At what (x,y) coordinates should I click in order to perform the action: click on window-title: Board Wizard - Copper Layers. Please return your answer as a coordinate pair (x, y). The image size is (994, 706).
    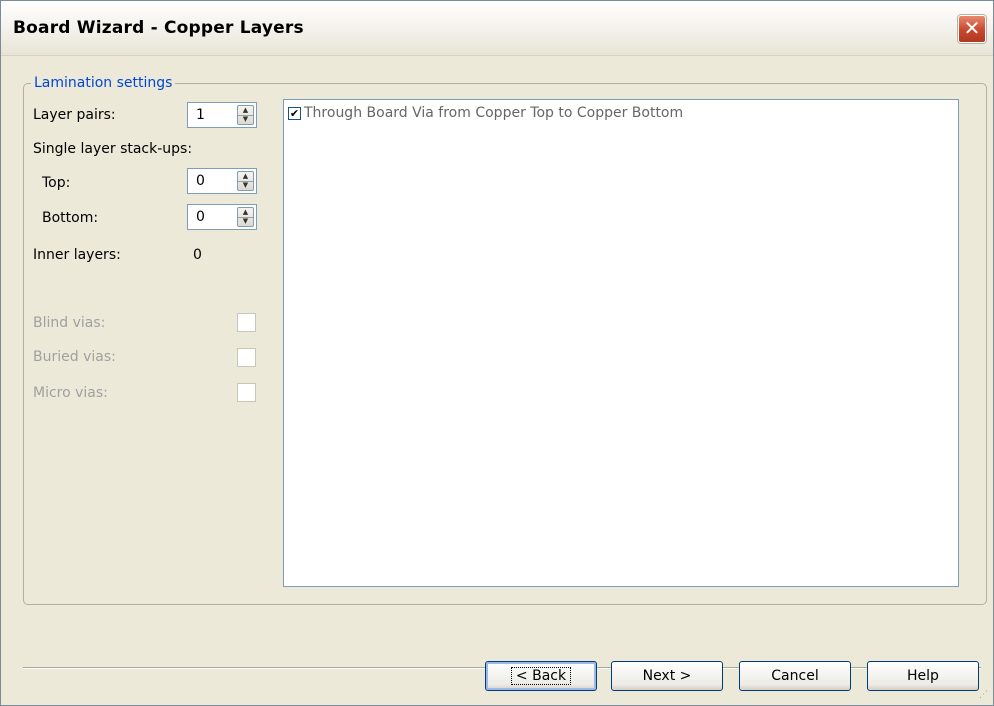
    Looking at the image, I should click on (158, 28).